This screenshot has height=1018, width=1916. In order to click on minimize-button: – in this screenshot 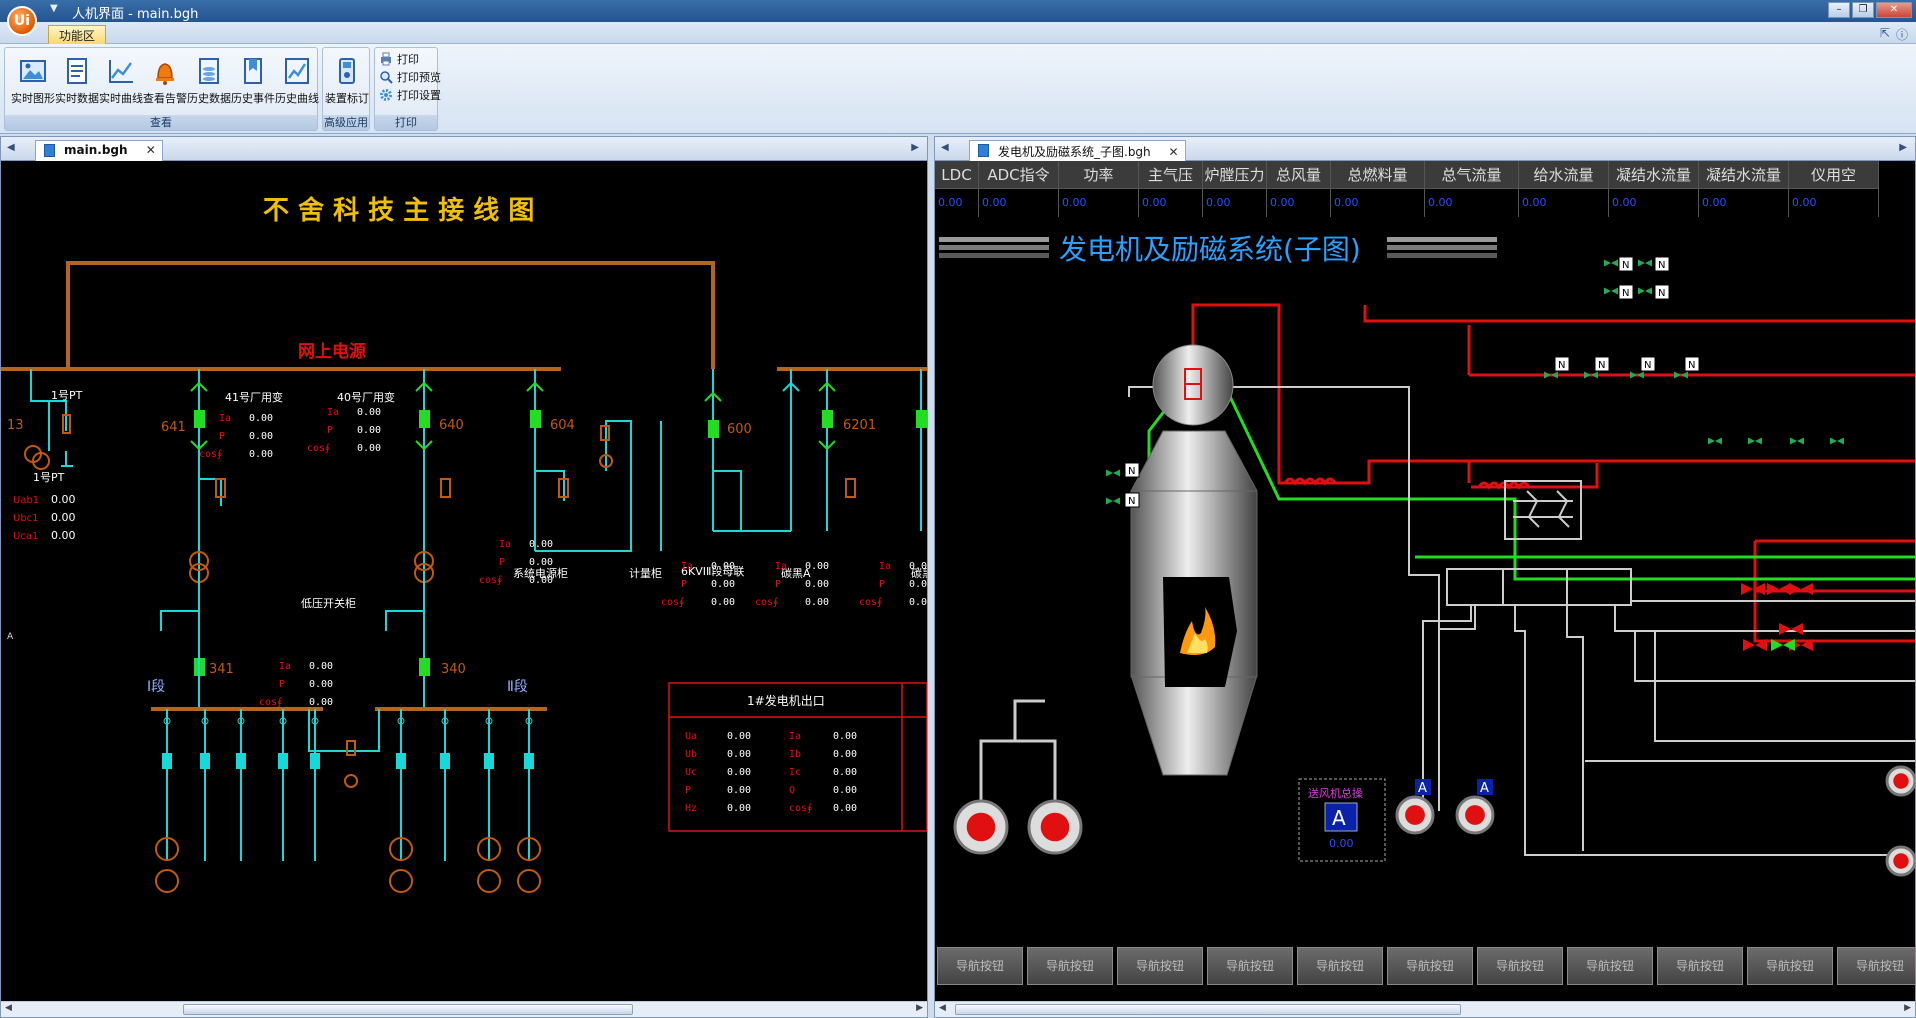, I will do `click(1839, 10)`.